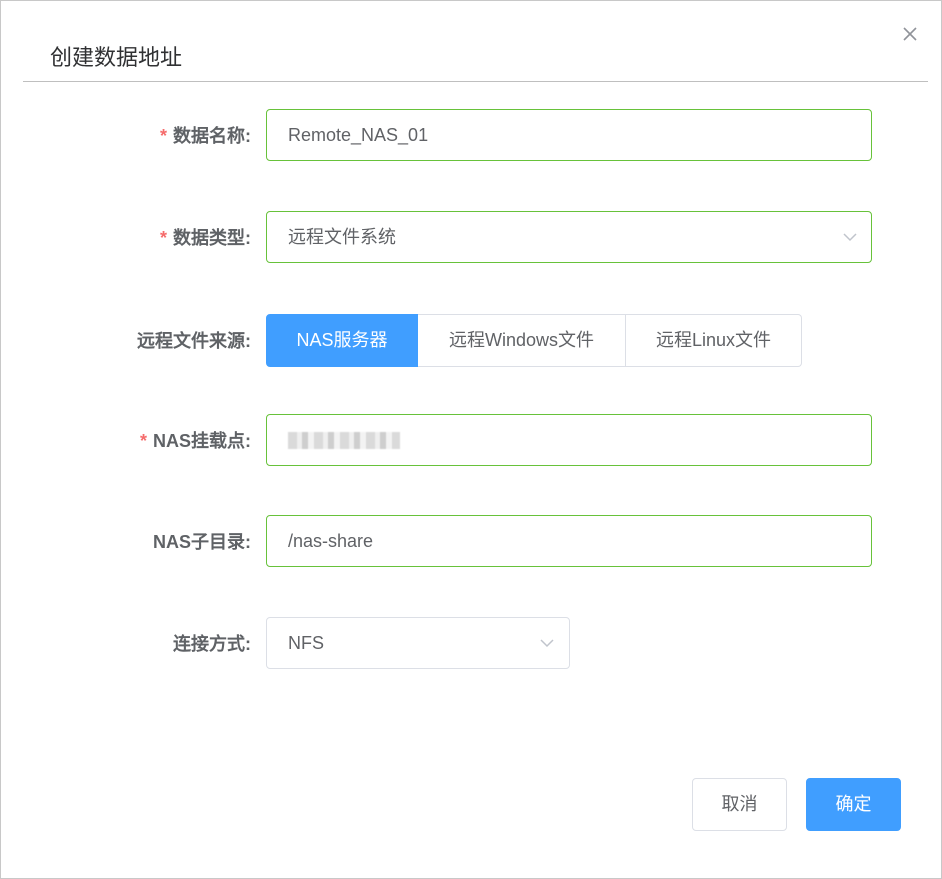 This screenshot has width=942, height=879. I want to click on remote-source-radio-group: NAS服务器 远程Windows文件 远程Linux文件, so click(534, 340).